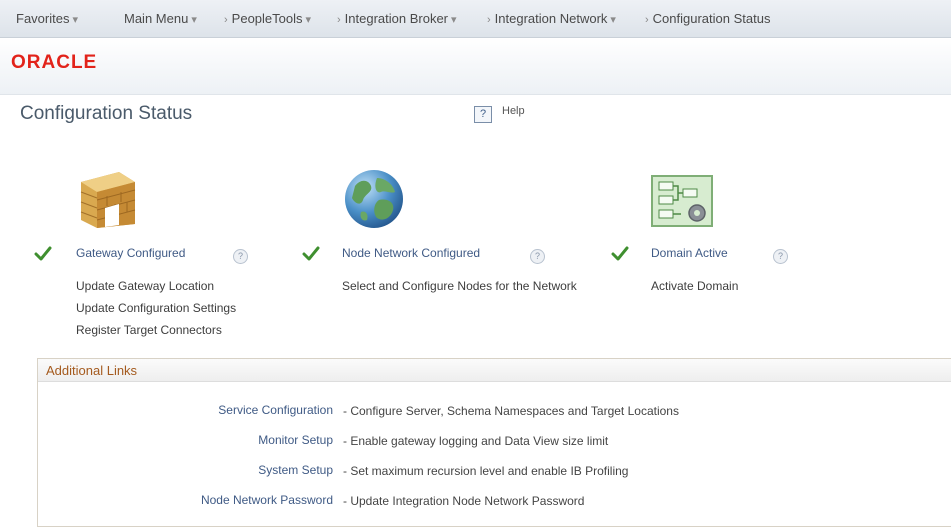 The width and height of the screenshot is (951, 527). Describe the element at coordinates (267, 500) in the screenshot. I see `node-network-password-link: Node Network Password` at that location.